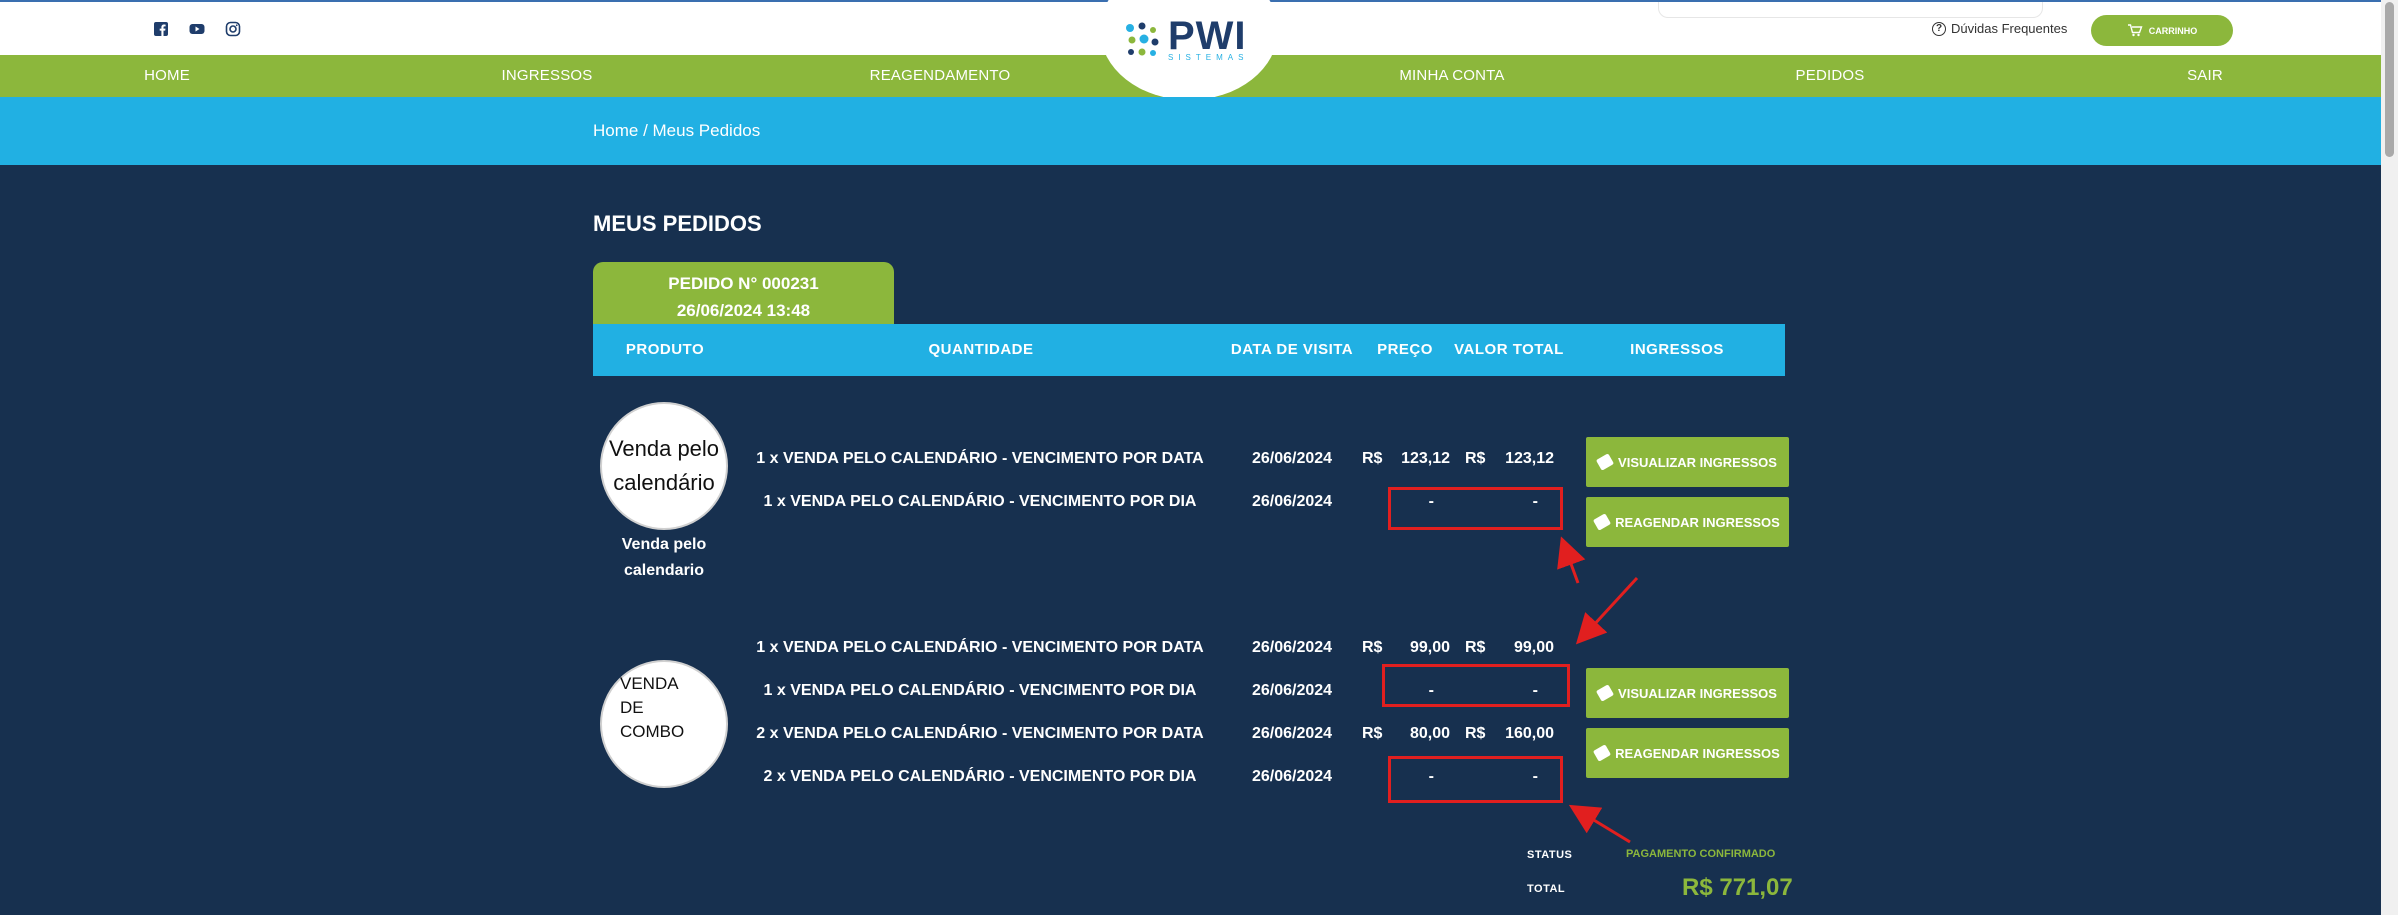 Image resolution: width=2398 pixels, height=915 pixels. What do you see at coordinates (2205, 76) in the screenshot?
I see `nav-item-sair: SAIR` at bounding box center [2205, 76].